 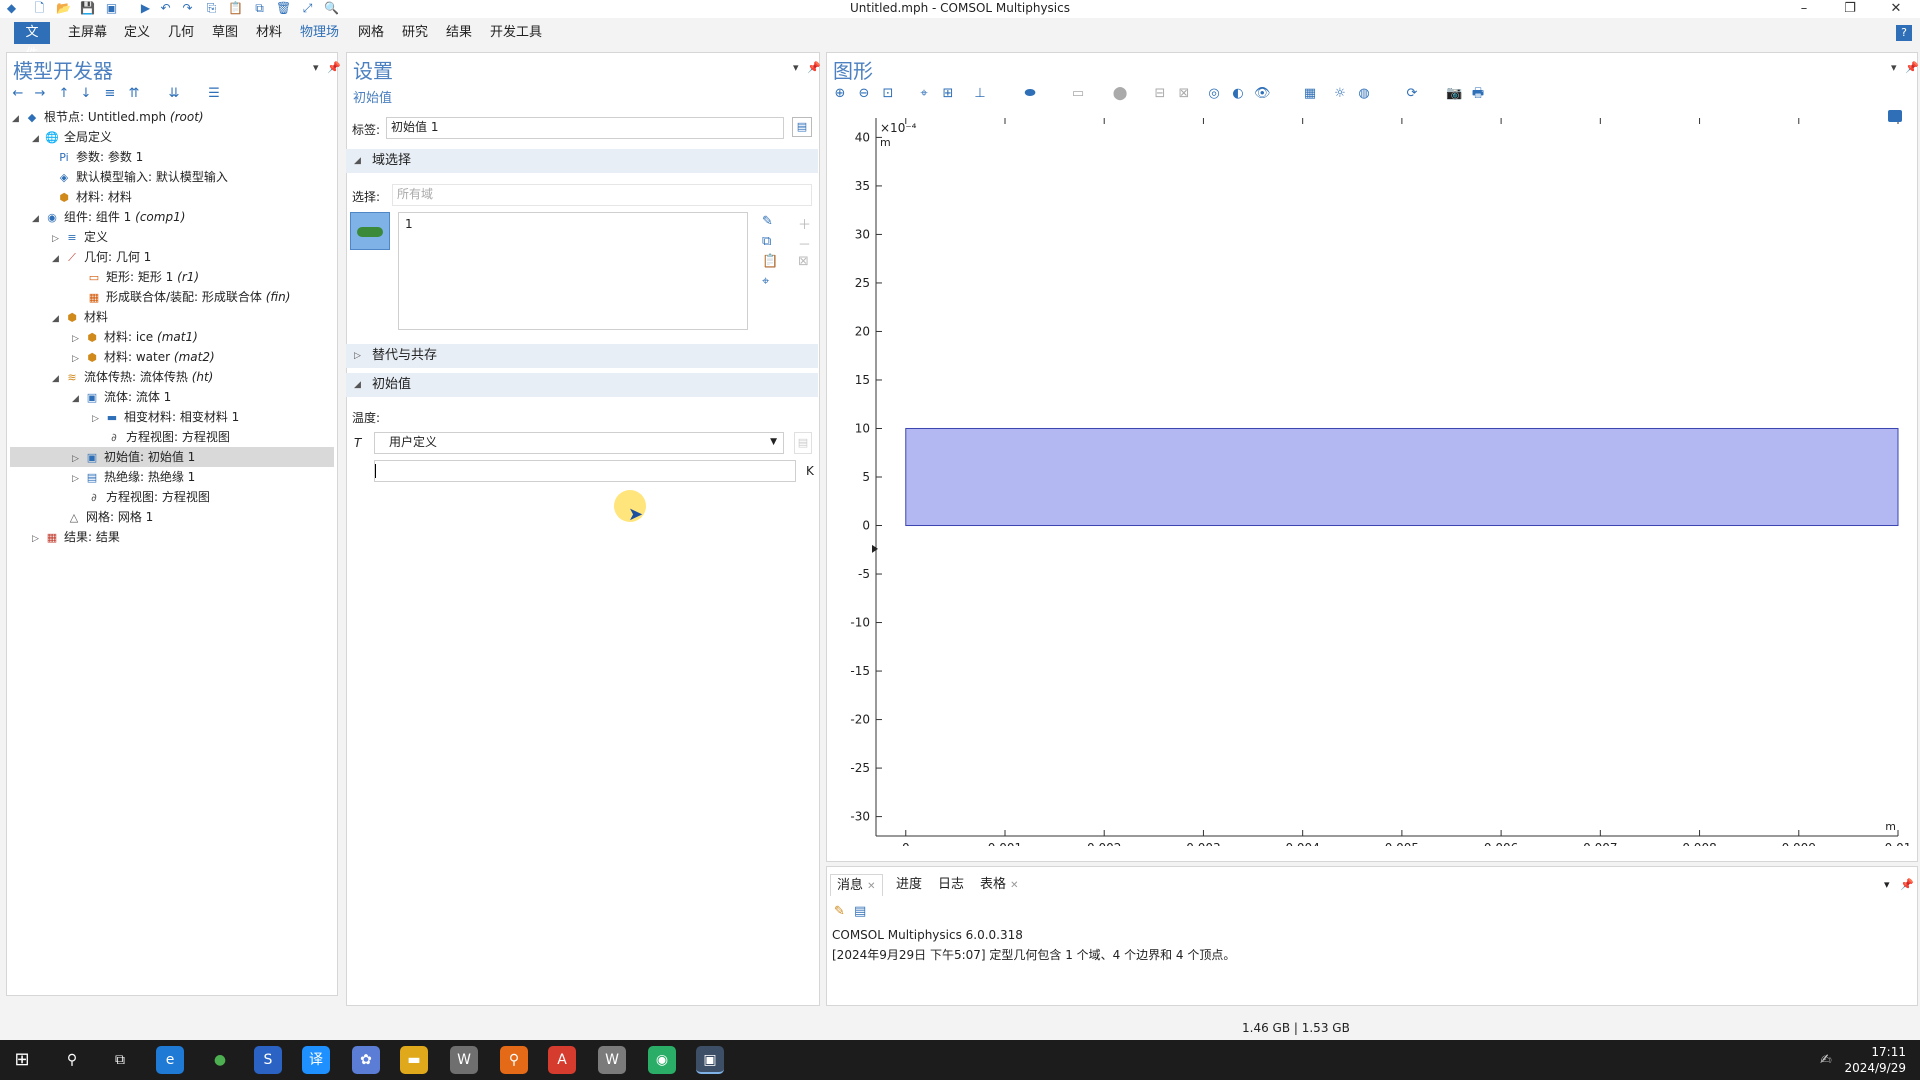 I want to click on pdf-app-icon: A, so click(x=562, y=1060).